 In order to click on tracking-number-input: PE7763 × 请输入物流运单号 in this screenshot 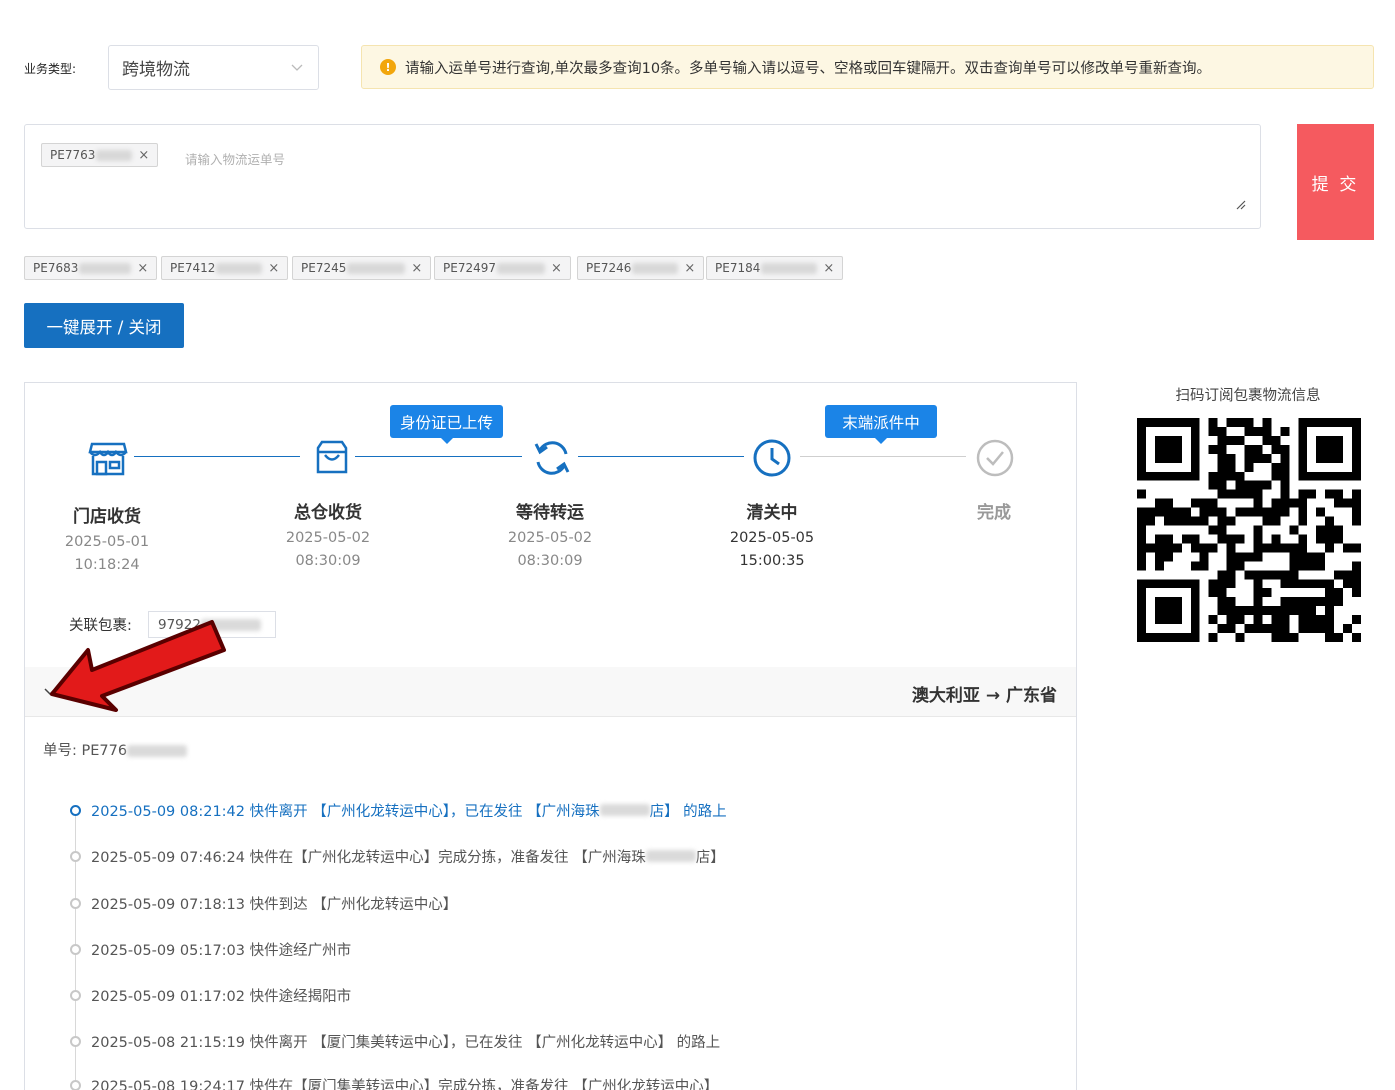, I will do `click(642, 176)`.